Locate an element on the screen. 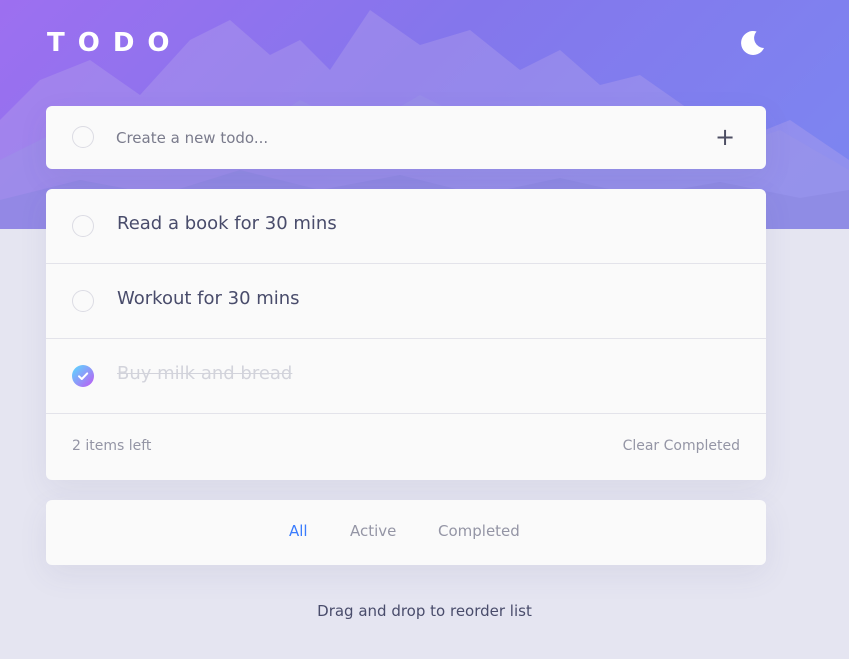 The height and width of the screenshot is (659, 849). new-todo-check-circle is located at coordinates (83, 137).